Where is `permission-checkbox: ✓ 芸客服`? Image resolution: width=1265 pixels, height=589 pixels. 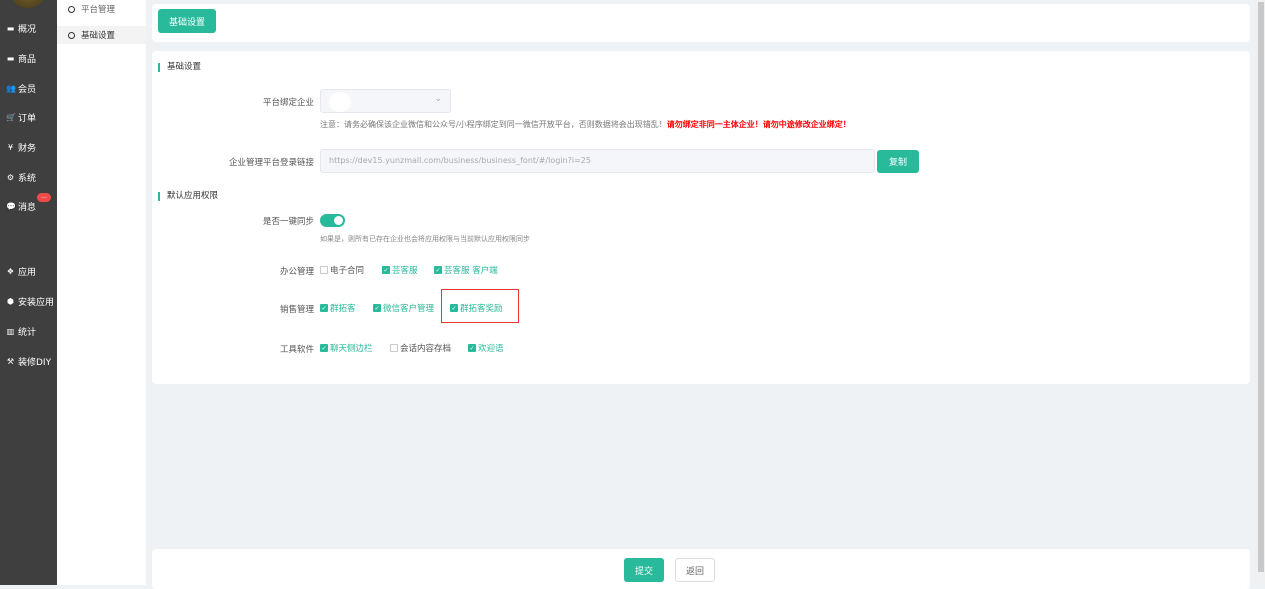 permission-checkbox: ✓ 芸客服 is located at coordinates (400, 270).